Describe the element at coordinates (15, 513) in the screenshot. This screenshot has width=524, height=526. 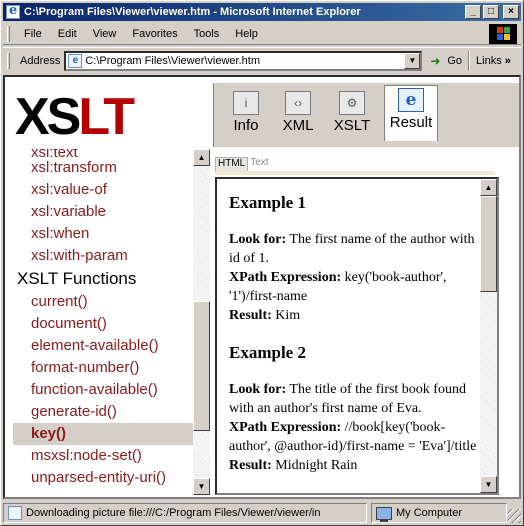
I see `page-loading-icon` at that location.